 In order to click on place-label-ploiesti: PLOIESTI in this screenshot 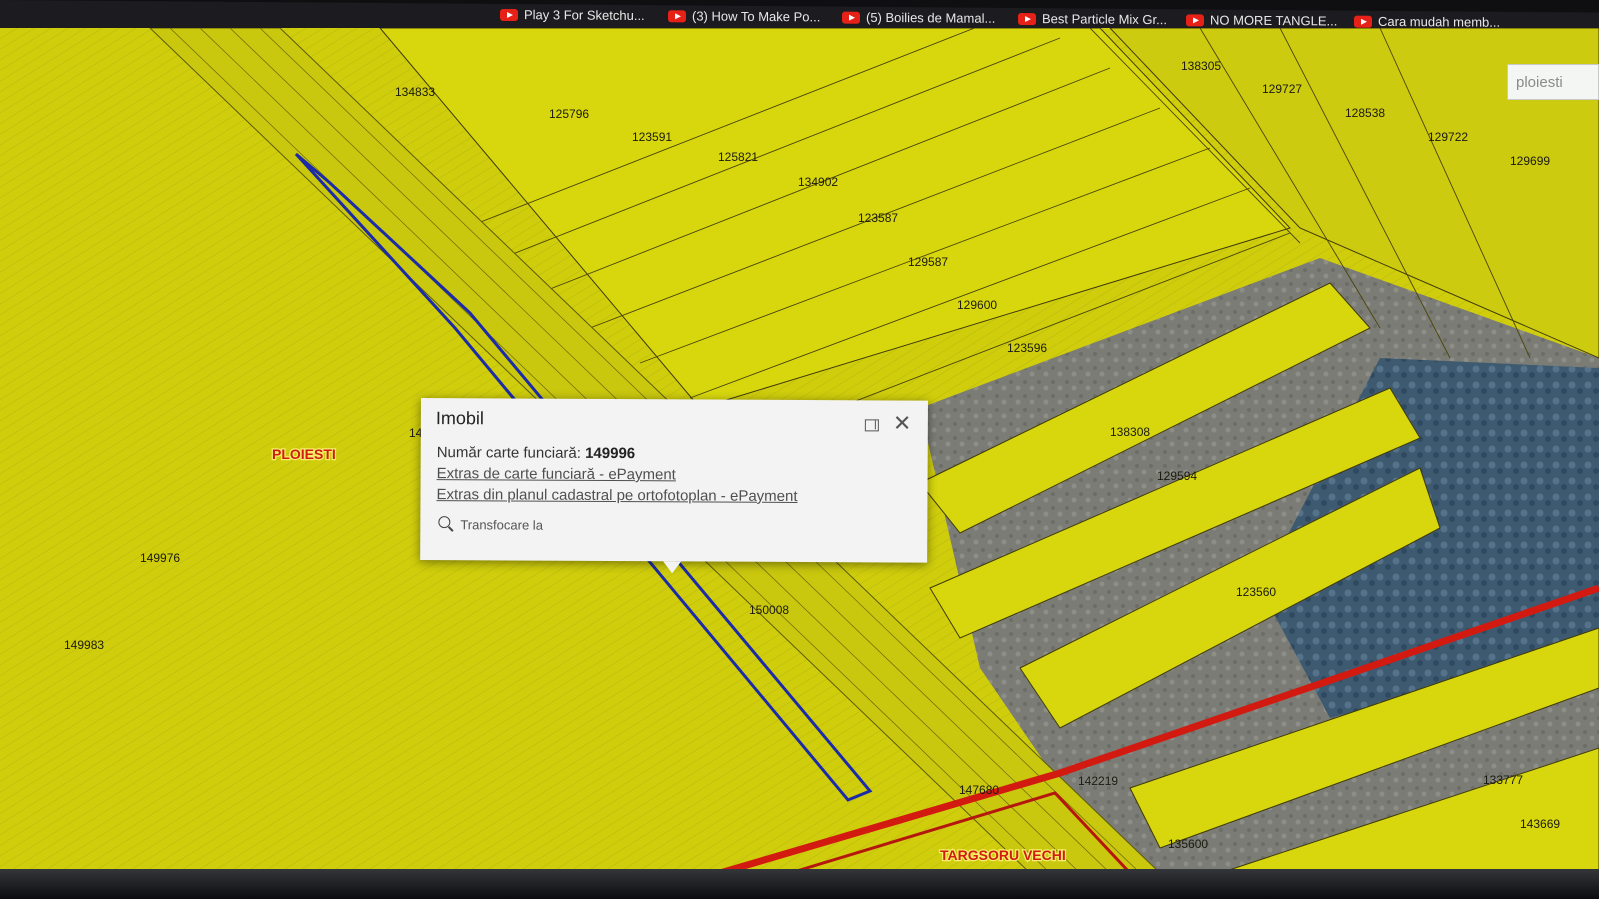, I will do `click(304, 454)`.